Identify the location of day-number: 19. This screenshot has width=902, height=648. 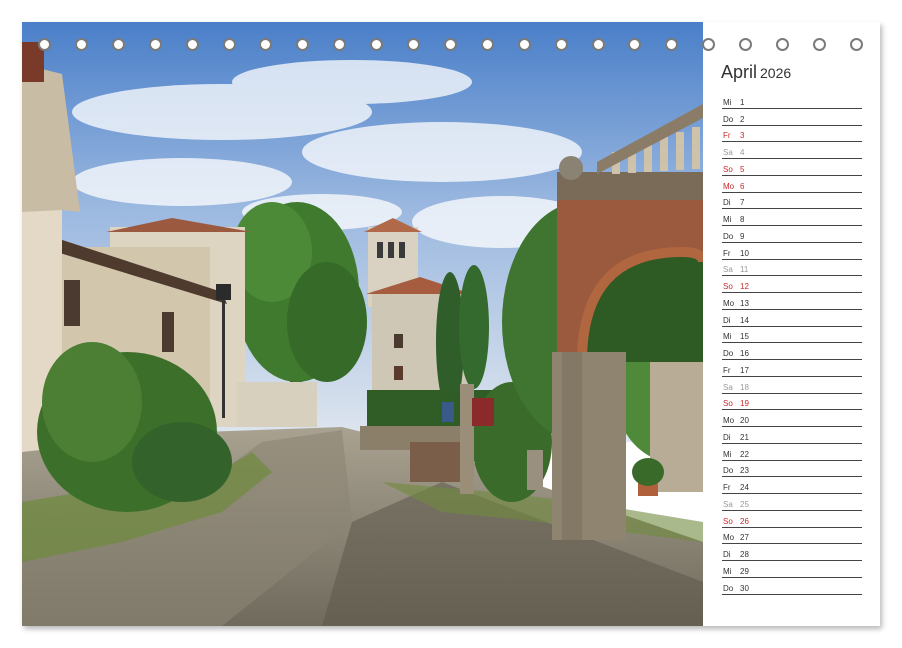
(744, 404).